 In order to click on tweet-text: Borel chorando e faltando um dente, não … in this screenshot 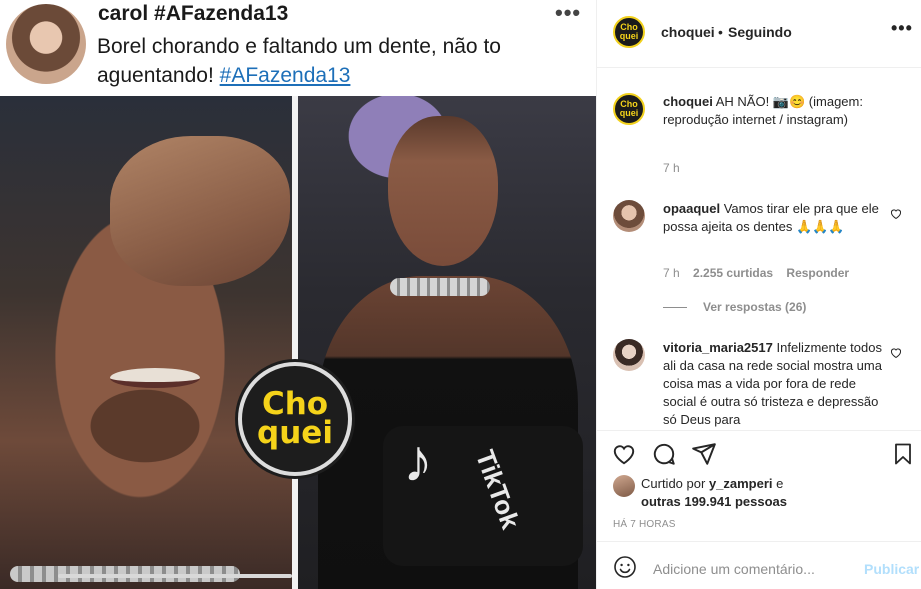, I will do `click(337, 61)`.